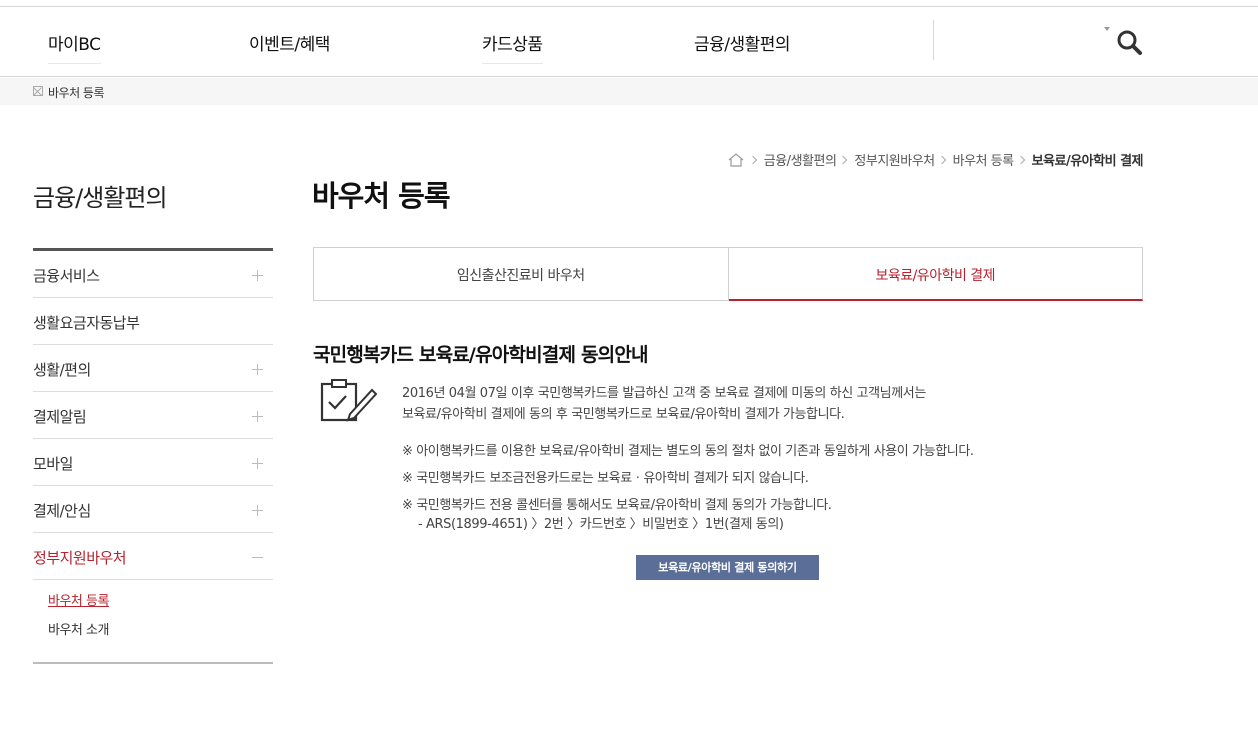  I want to click on agree-button: 보육료/유아학비 결제 동의하기, so click(727, 567).